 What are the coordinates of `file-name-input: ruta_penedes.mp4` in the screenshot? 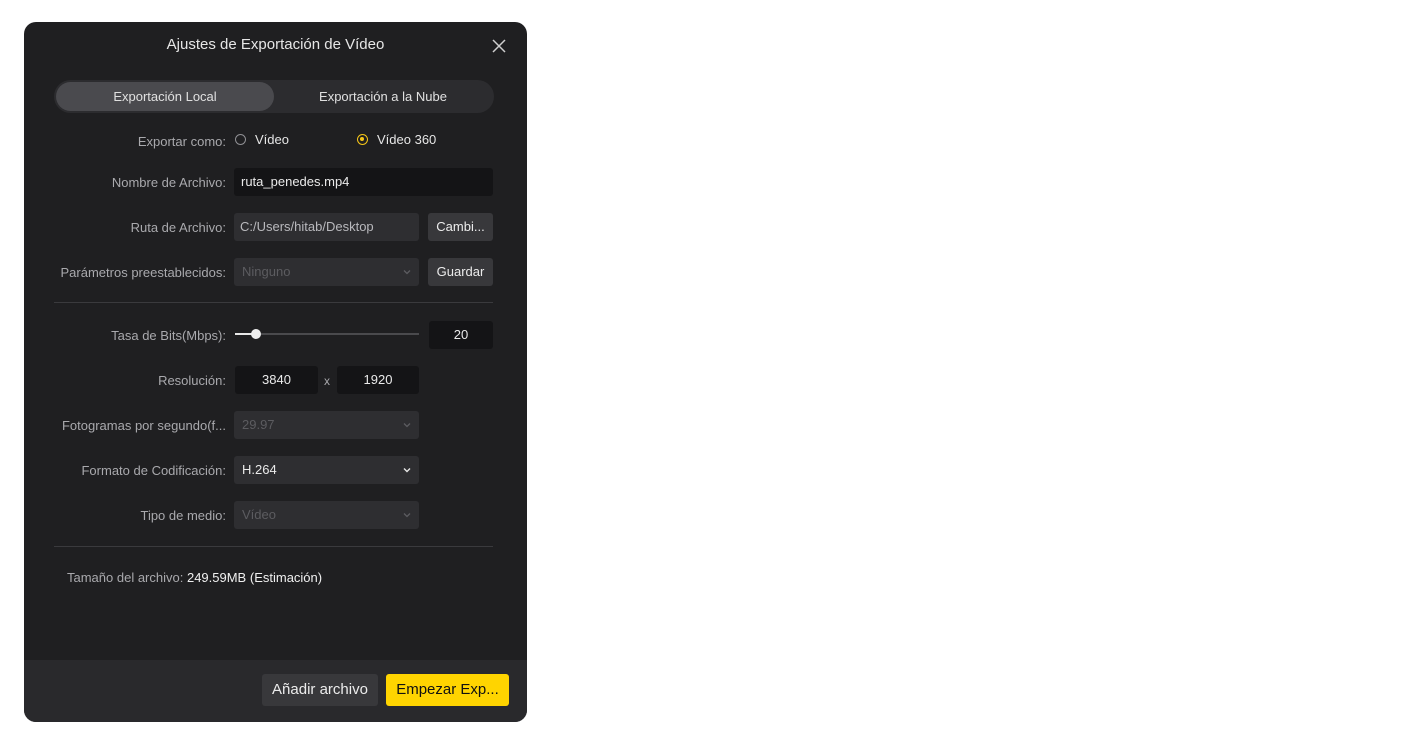 It's located at (363, 182).